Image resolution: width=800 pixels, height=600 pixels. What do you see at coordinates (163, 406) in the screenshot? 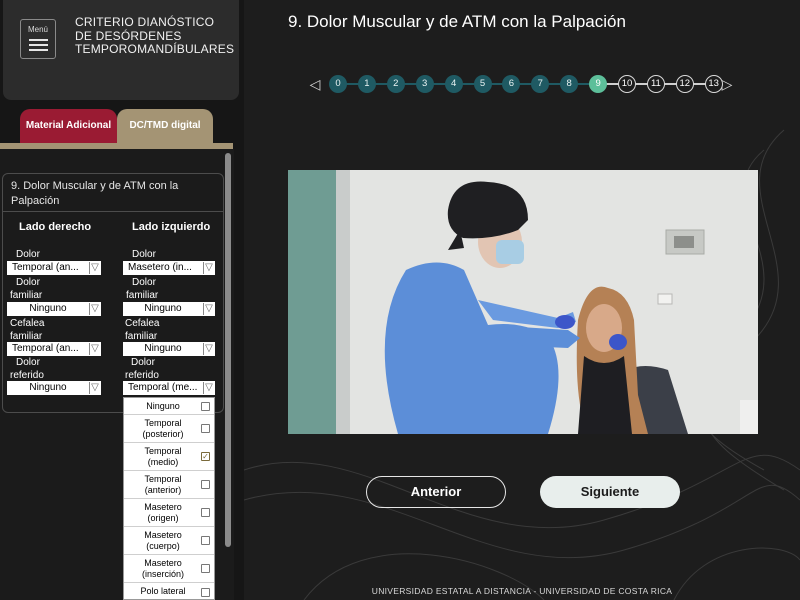
I see `option-label: Ninguno` at bounding box center [163, 406].